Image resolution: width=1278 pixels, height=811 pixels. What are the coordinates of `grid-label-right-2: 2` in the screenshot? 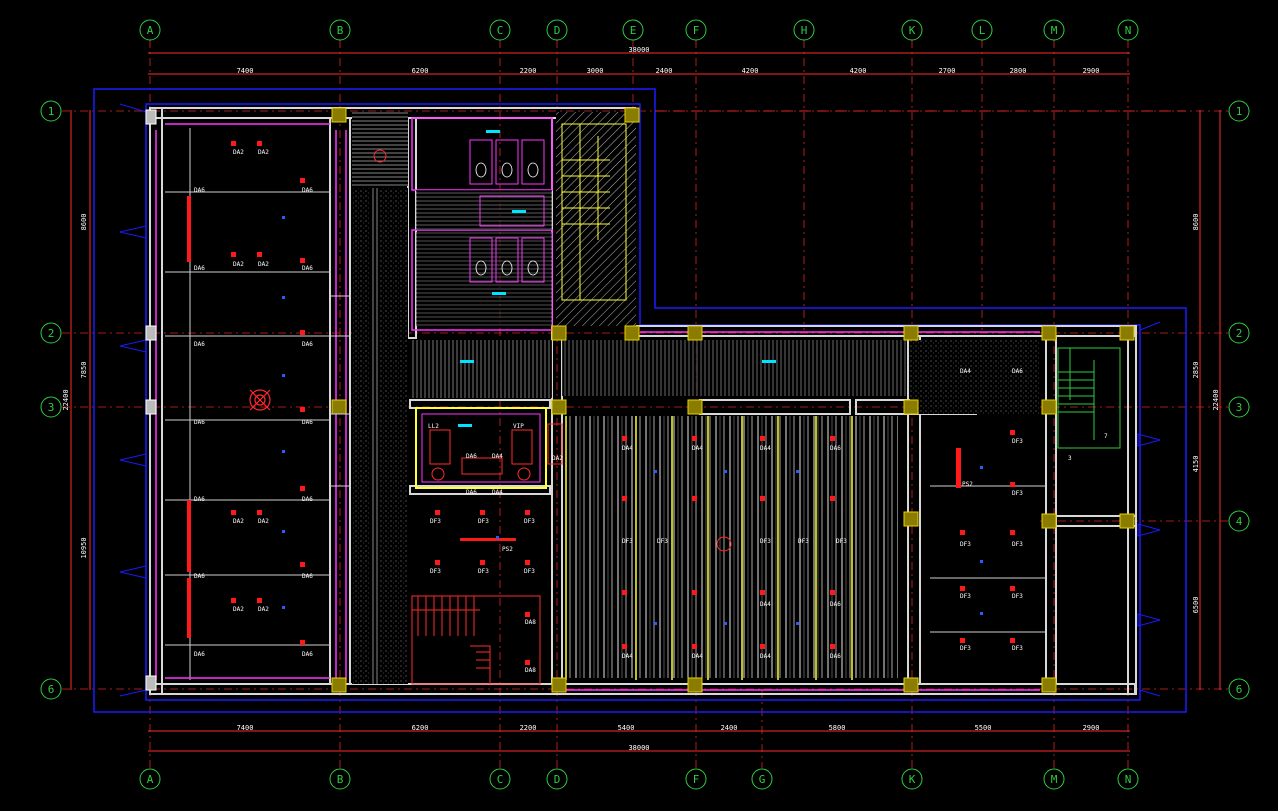 It's located at (1239, 333).